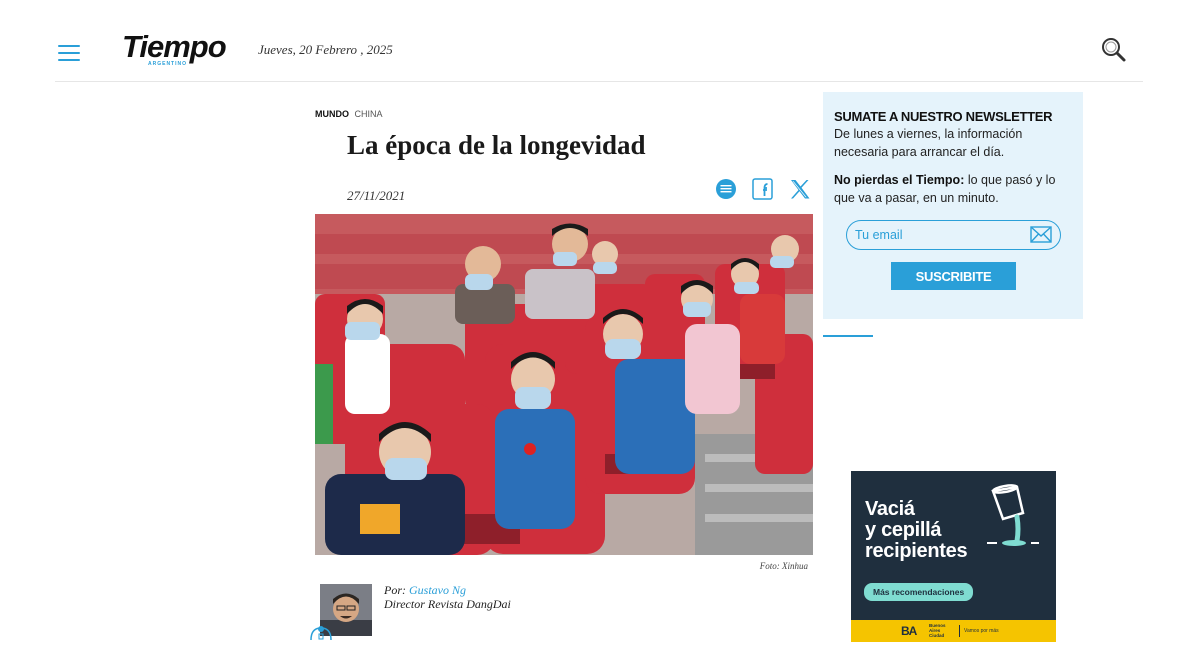 The width and height of the screenshot is (1190, 660). I want to click on ad-headline: Vaciá y cepillá recipientes, so click(916, 530).